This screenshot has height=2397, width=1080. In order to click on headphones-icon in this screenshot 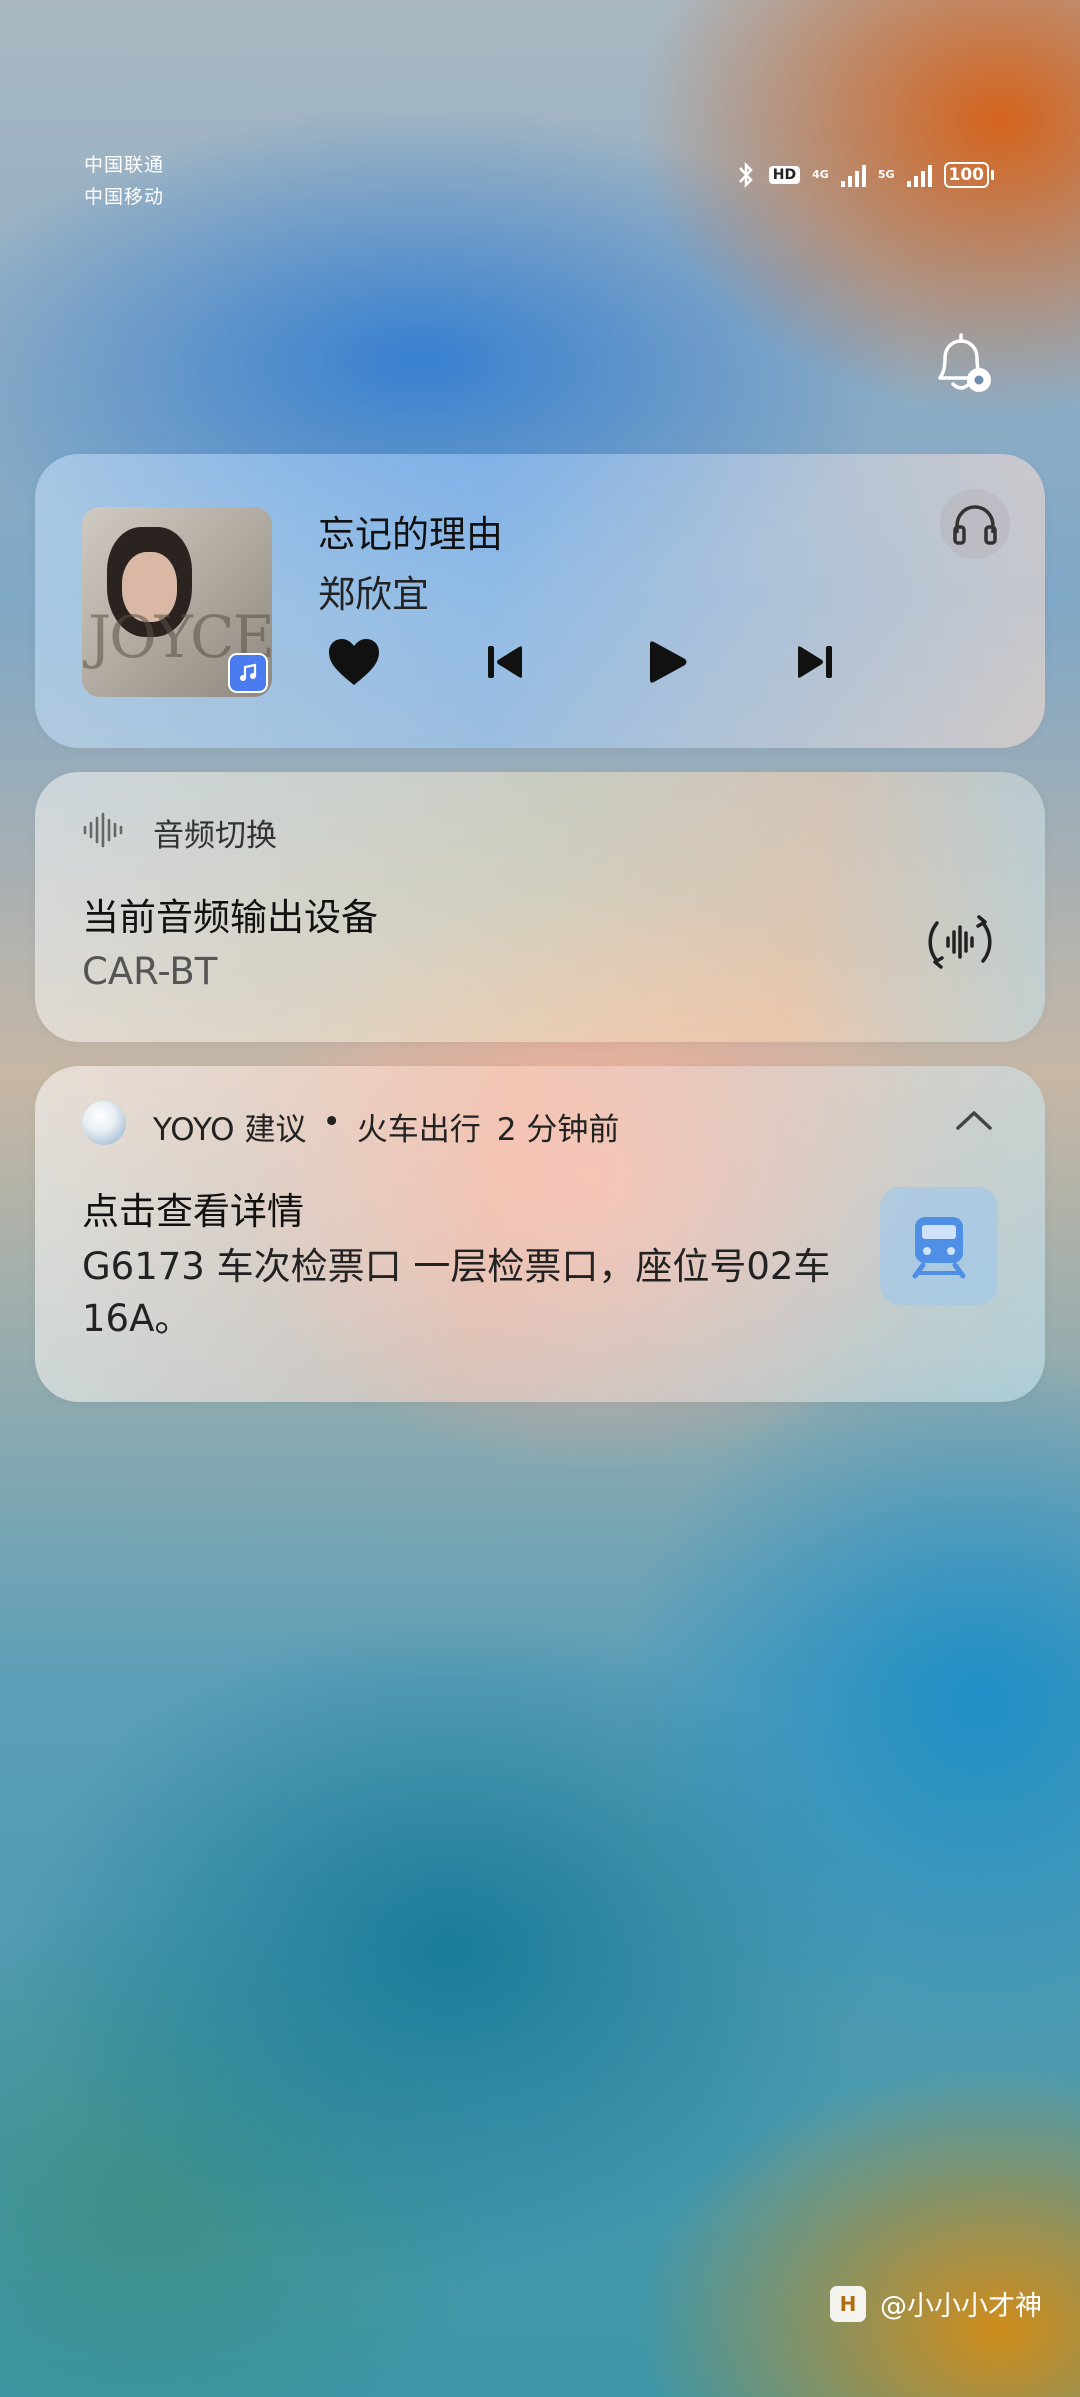, I will do `click(975, 525)`.